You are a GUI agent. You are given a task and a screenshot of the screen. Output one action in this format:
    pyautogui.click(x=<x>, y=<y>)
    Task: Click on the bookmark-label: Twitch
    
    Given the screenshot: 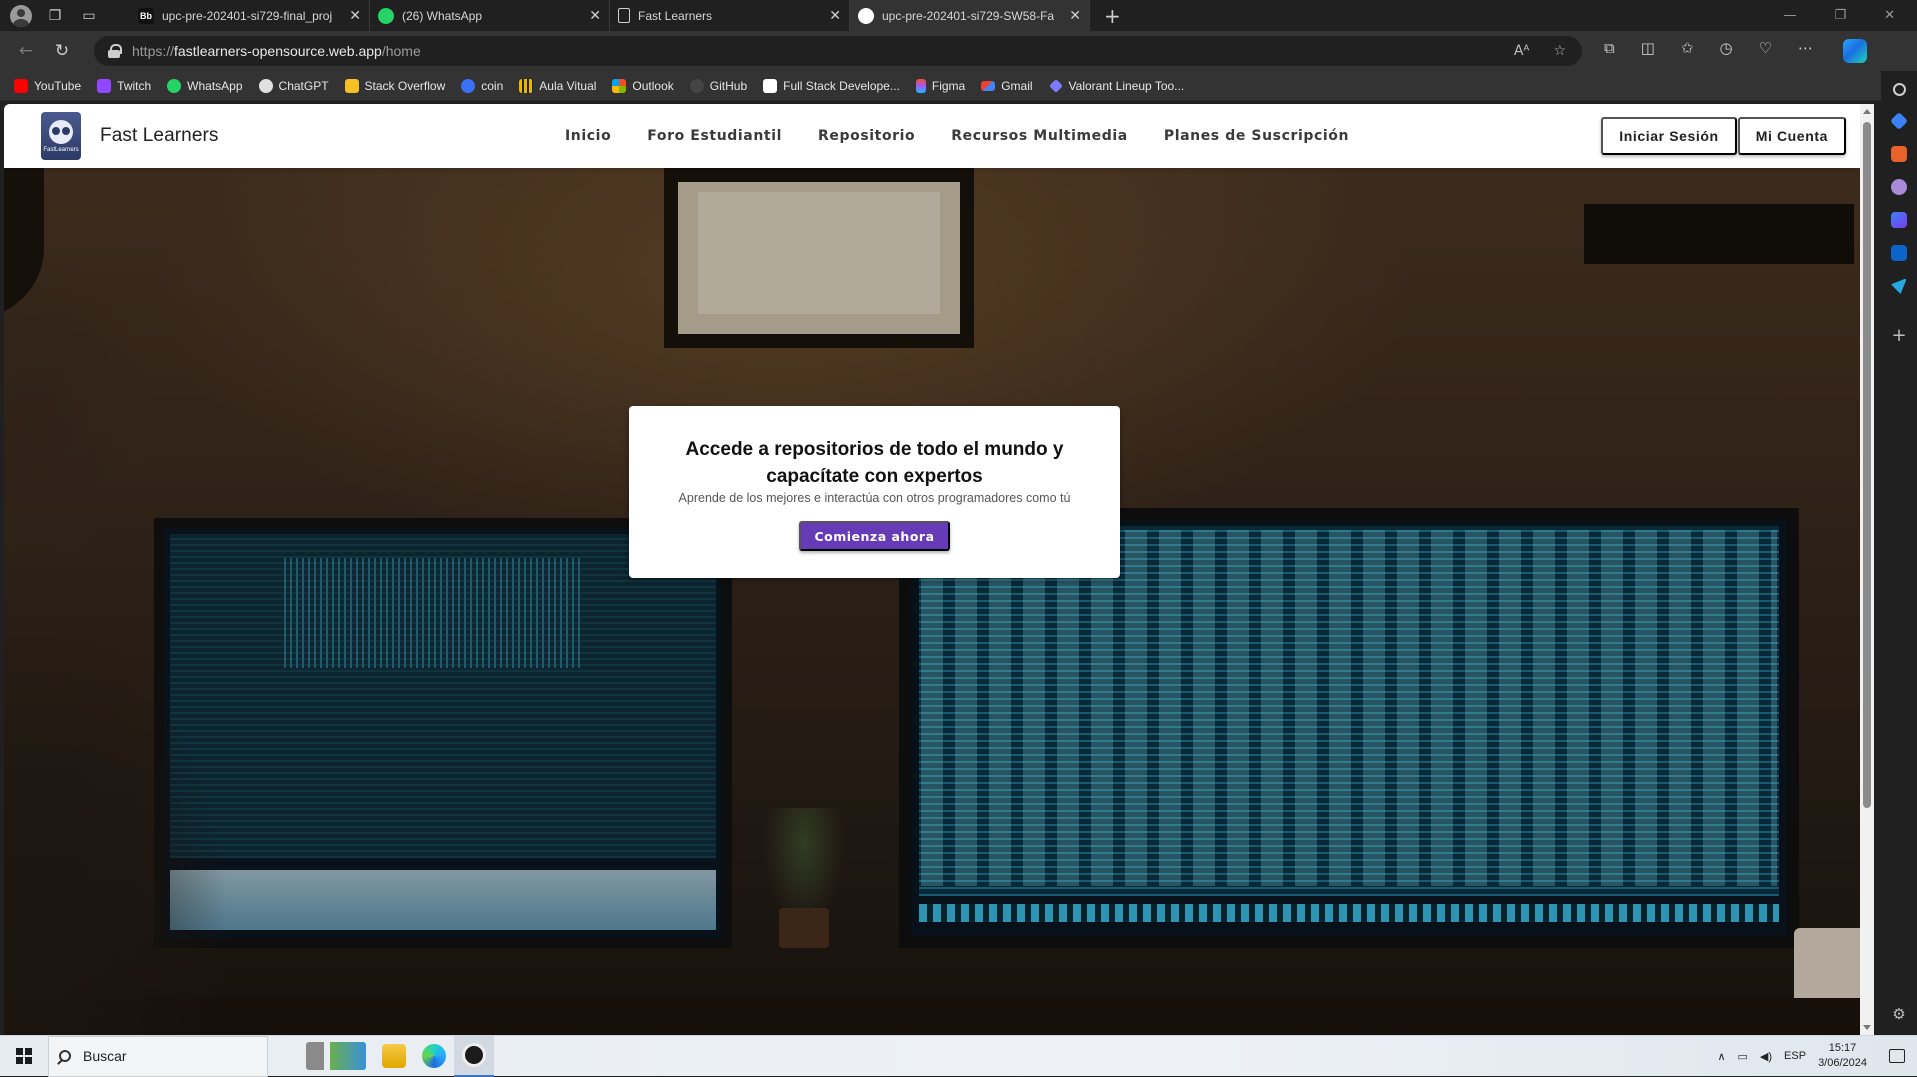 What is the action you would take?
    pyautogui.click(x=134, y=85)
    